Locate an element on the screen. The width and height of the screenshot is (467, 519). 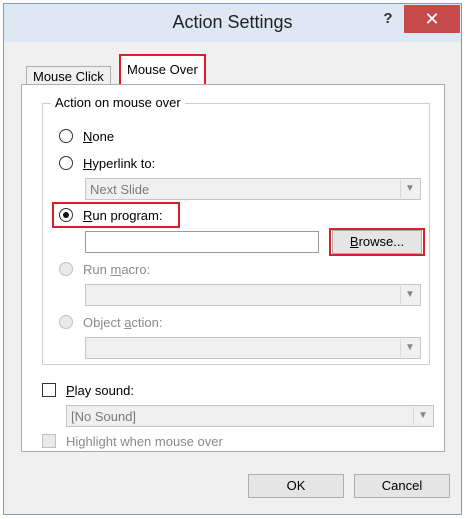
tab-mouse-over: Mouse Over is located at coordinates (162, 70).